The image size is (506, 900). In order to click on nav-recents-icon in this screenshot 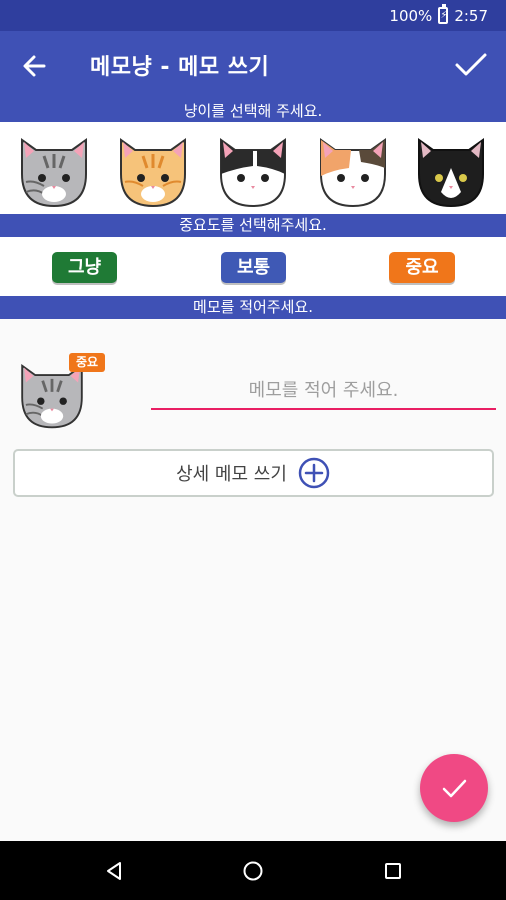, I will do `click(393, 871)`.